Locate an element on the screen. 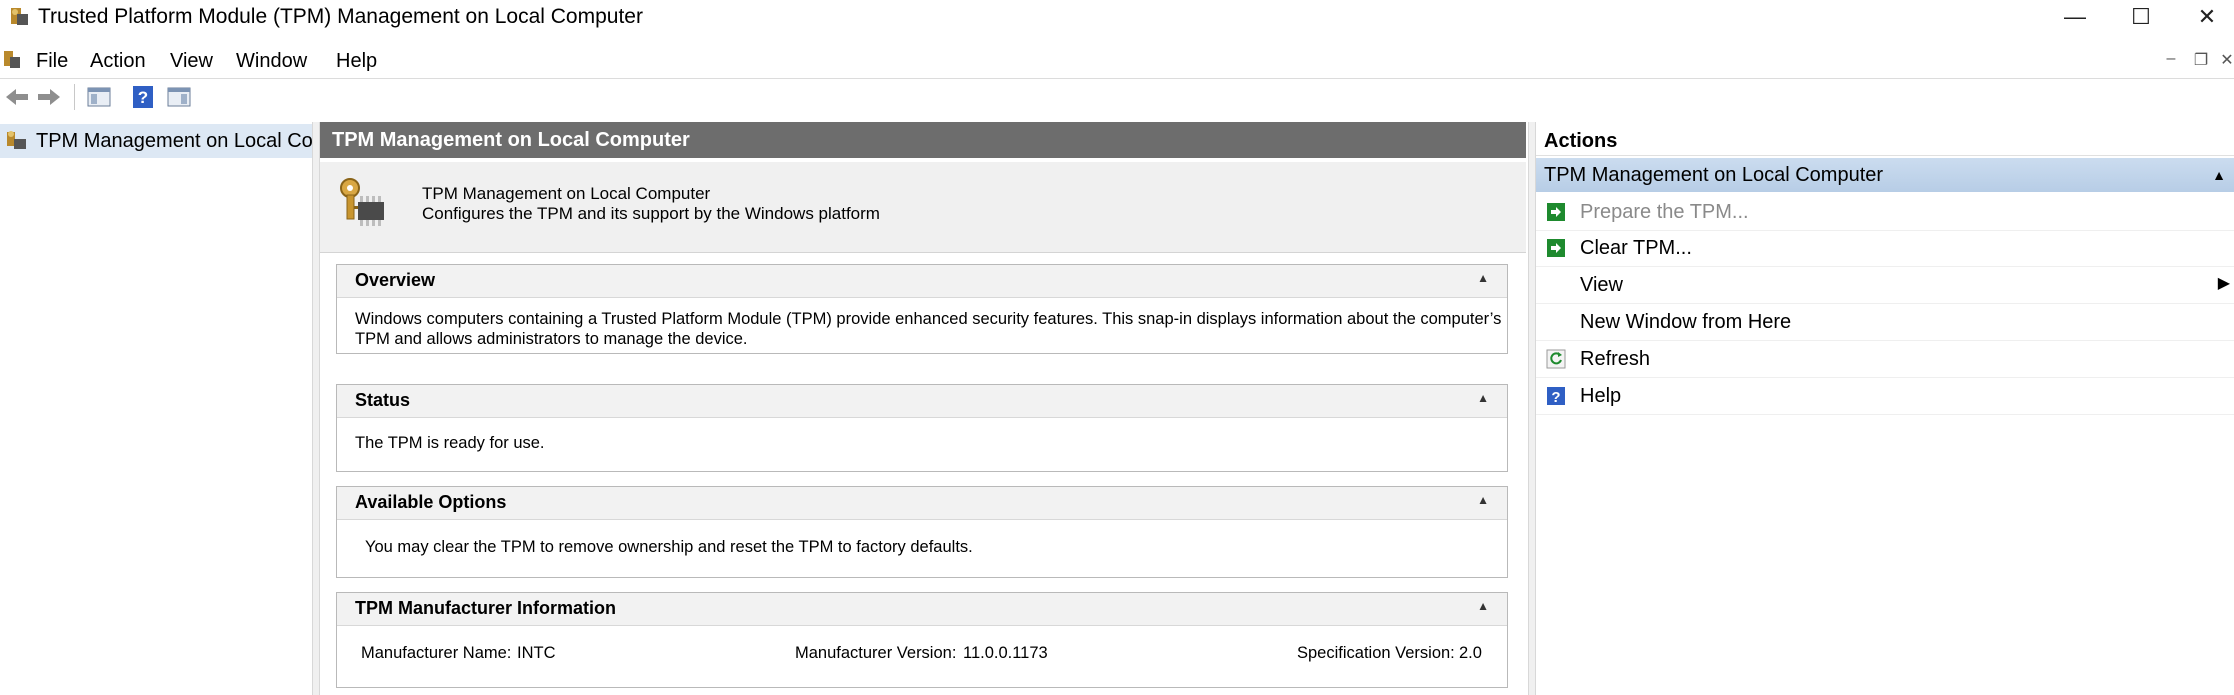  back-arrow-icon is located at coordinates (17, 97).